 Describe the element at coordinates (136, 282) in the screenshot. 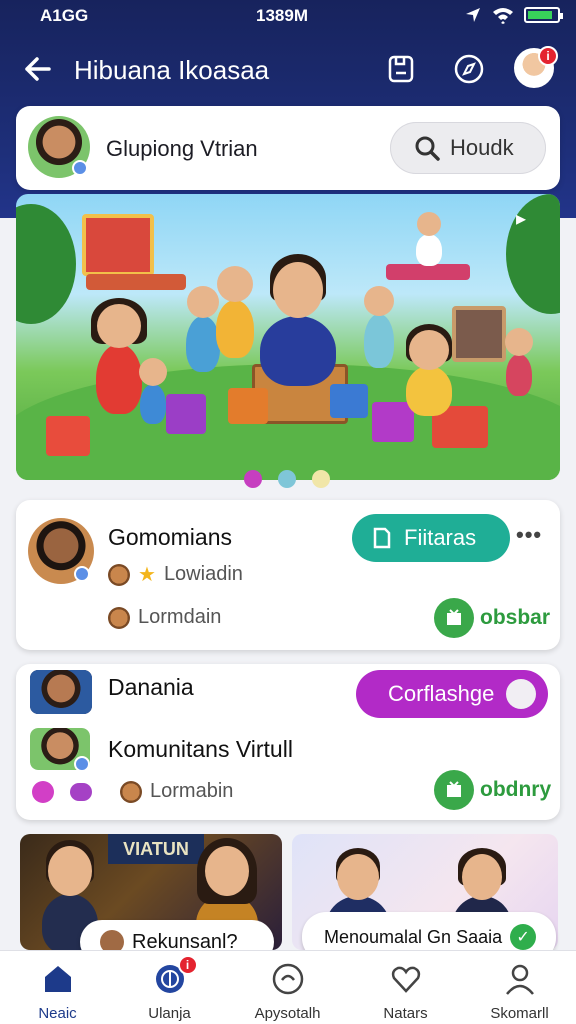

I see `desk-illustration` at that location.